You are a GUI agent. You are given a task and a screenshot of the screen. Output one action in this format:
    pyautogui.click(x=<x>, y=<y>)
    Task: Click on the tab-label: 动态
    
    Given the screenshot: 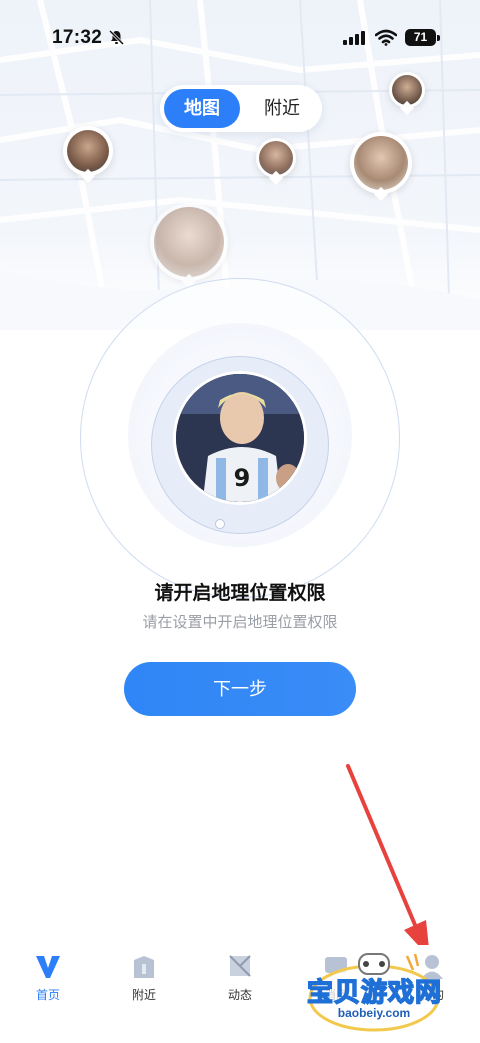 What is the action you would take?
    pyautogui.click(x=239, y=995)
    